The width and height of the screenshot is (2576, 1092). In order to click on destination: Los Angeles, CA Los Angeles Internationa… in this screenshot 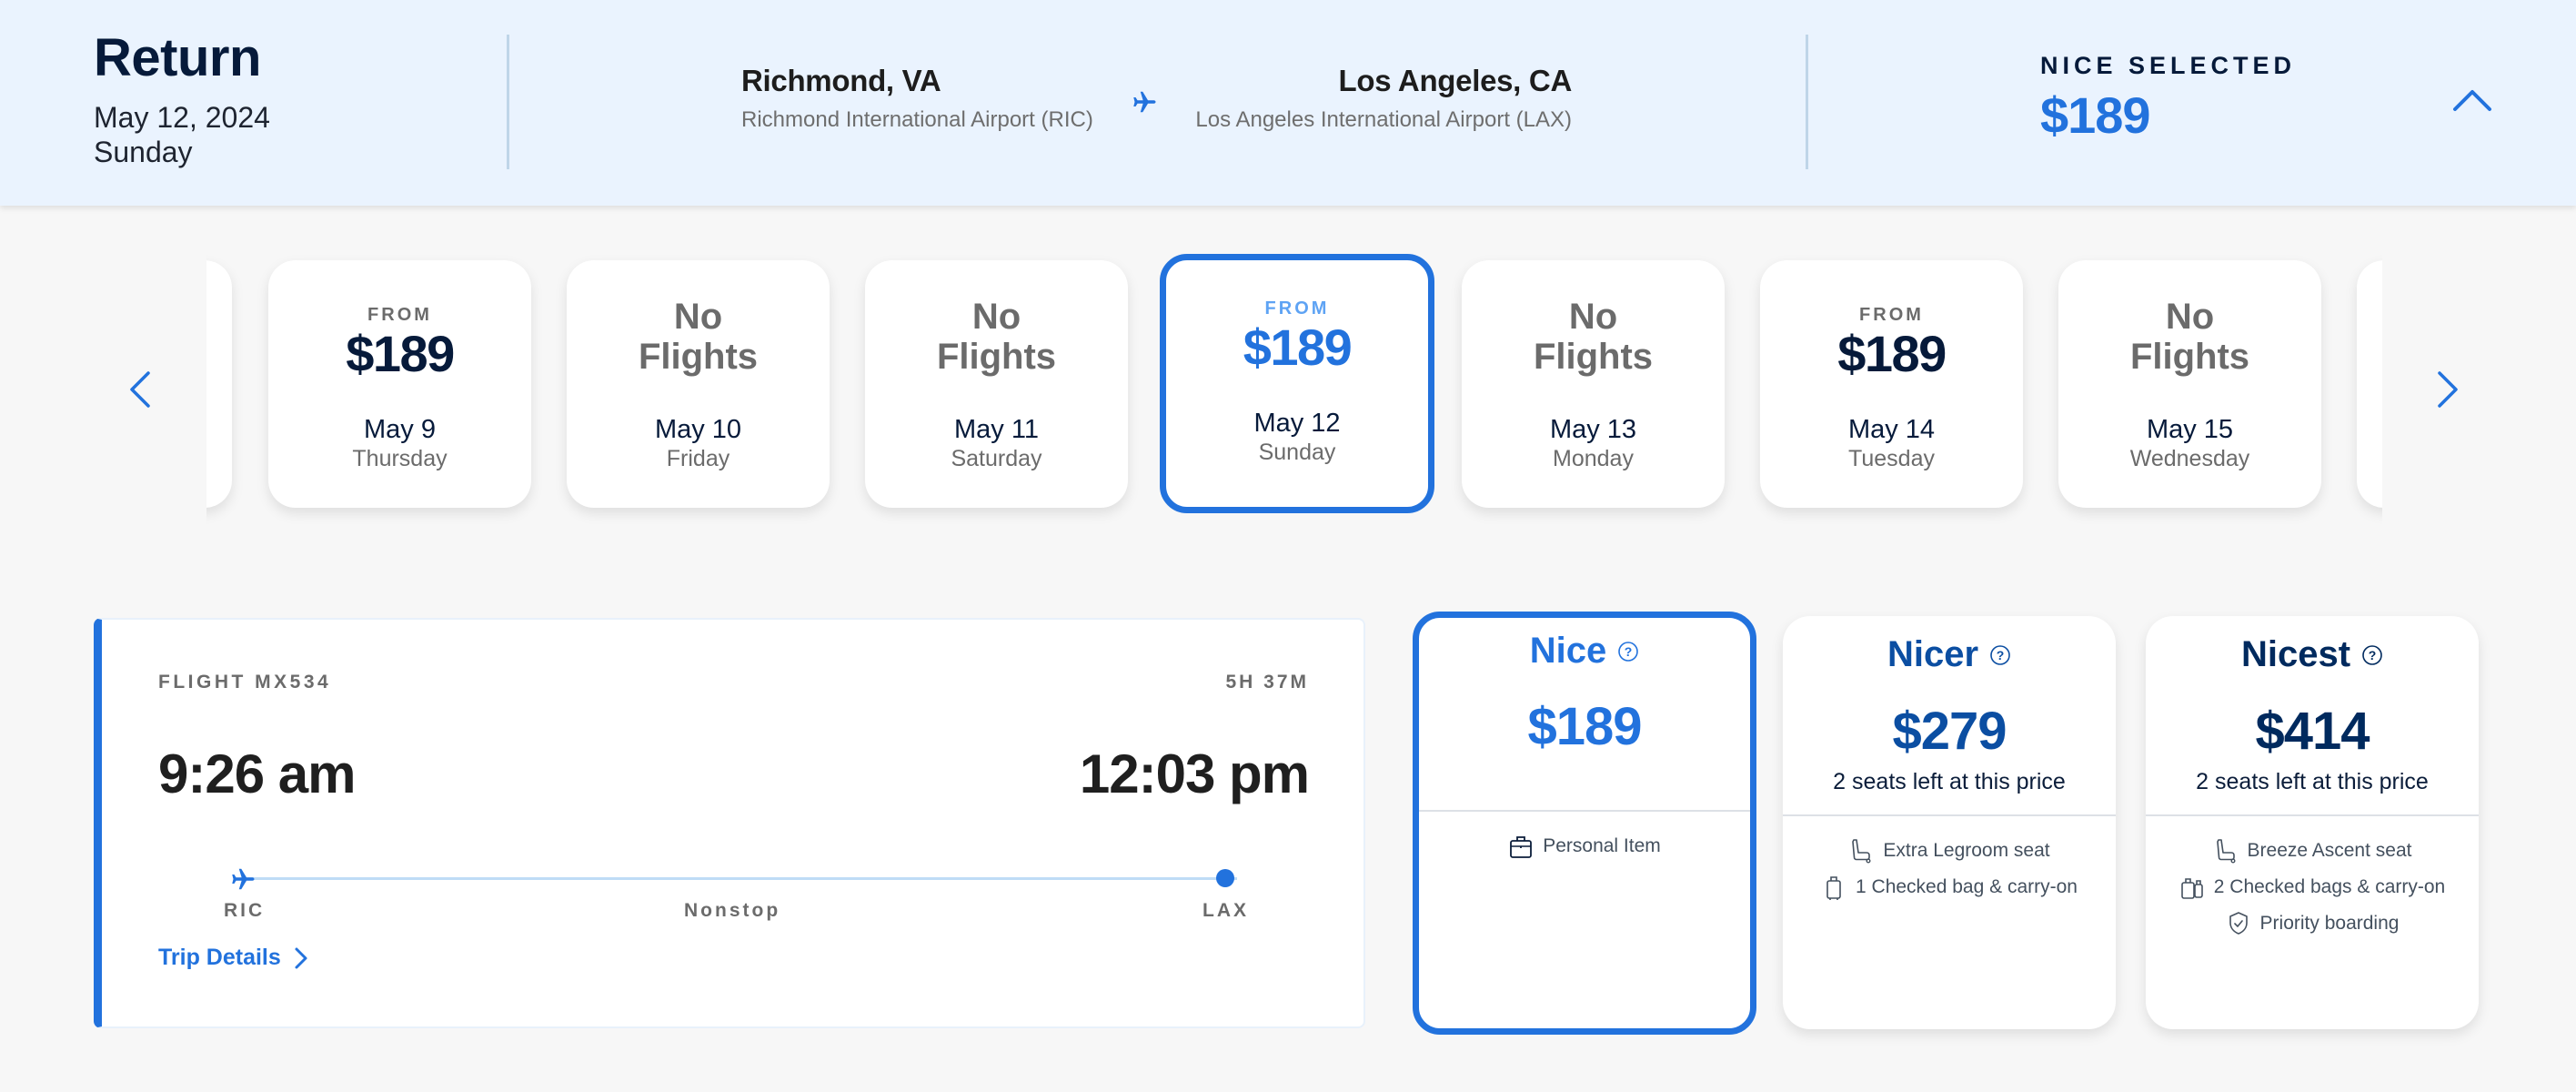, I will do `click(1383, 99)`.